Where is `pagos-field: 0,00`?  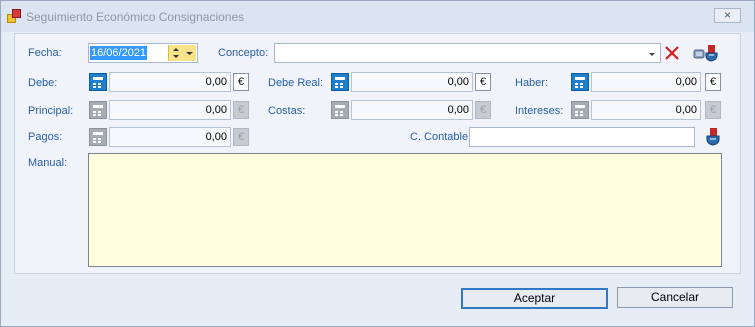
pagos-field: 0,00 is located at coordinates (170, 137).